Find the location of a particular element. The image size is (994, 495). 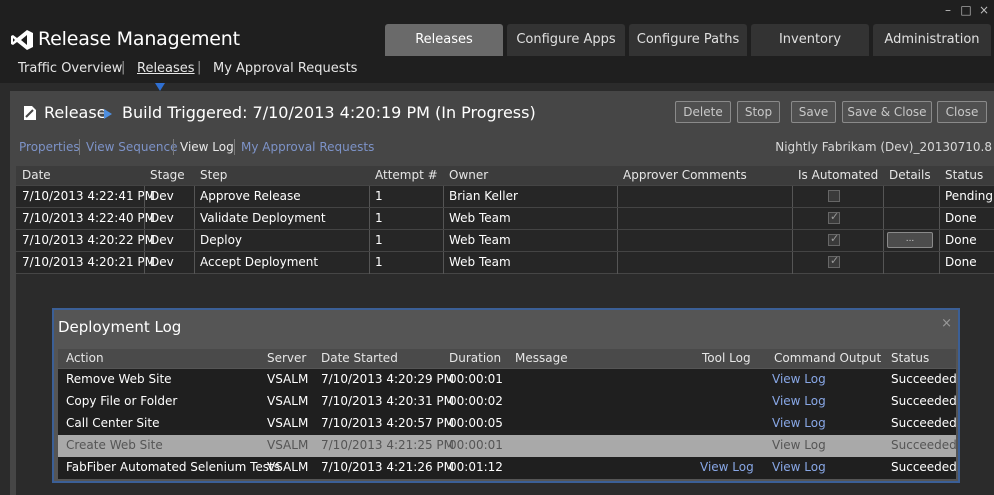

release-document-icon is located at coordinates (30, 113).